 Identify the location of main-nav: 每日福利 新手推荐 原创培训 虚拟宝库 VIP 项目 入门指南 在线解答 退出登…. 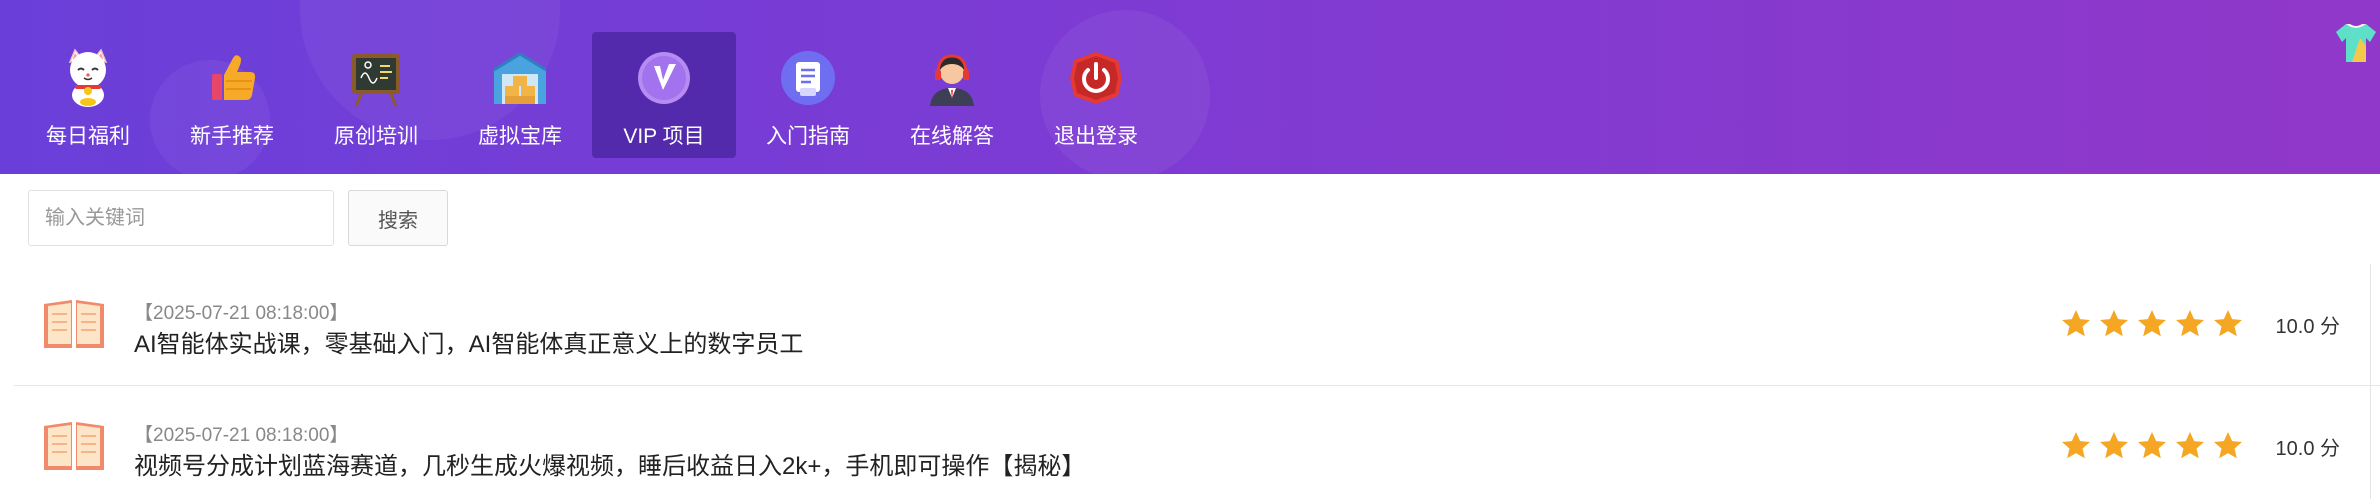
(592, 95).